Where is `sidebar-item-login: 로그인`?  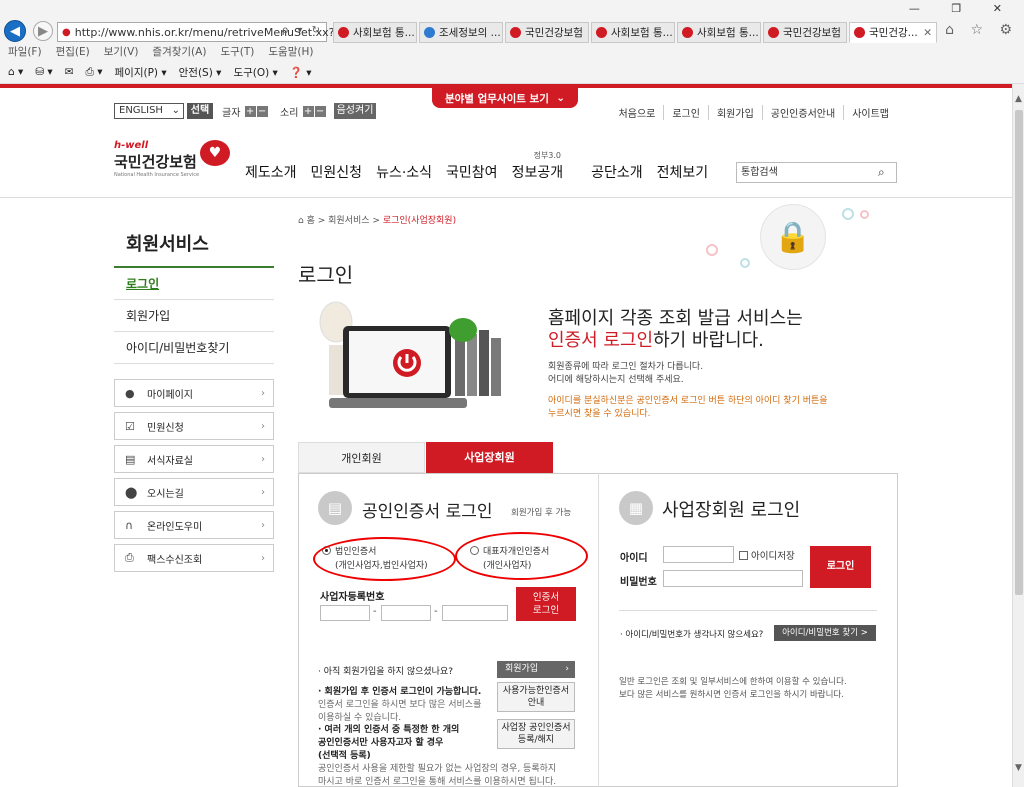 sidebar-item-login: 로그인 is located at coordinates (194, 284).